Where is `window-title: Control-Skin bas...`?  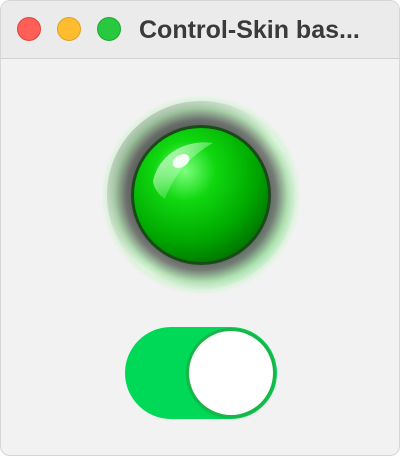
window-title: Control-Skin bas... is located at coordinates (249, 30).